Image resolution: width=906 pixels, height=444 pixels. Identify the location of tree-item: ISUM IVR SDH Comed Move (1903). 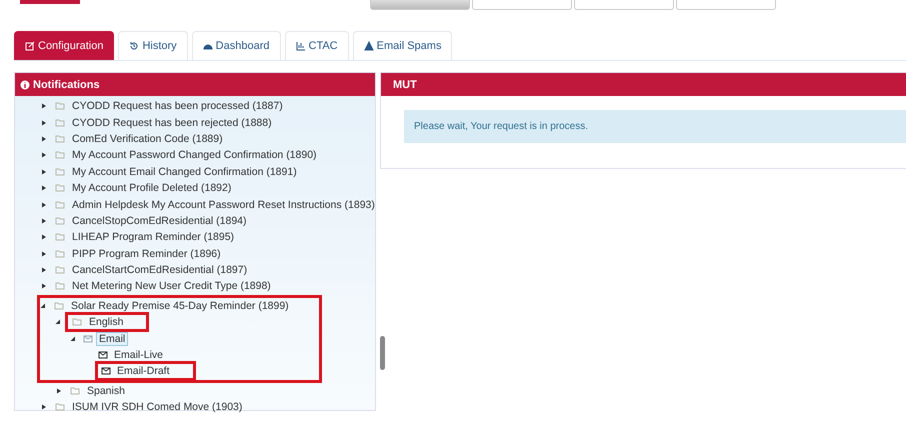
(157, 407).